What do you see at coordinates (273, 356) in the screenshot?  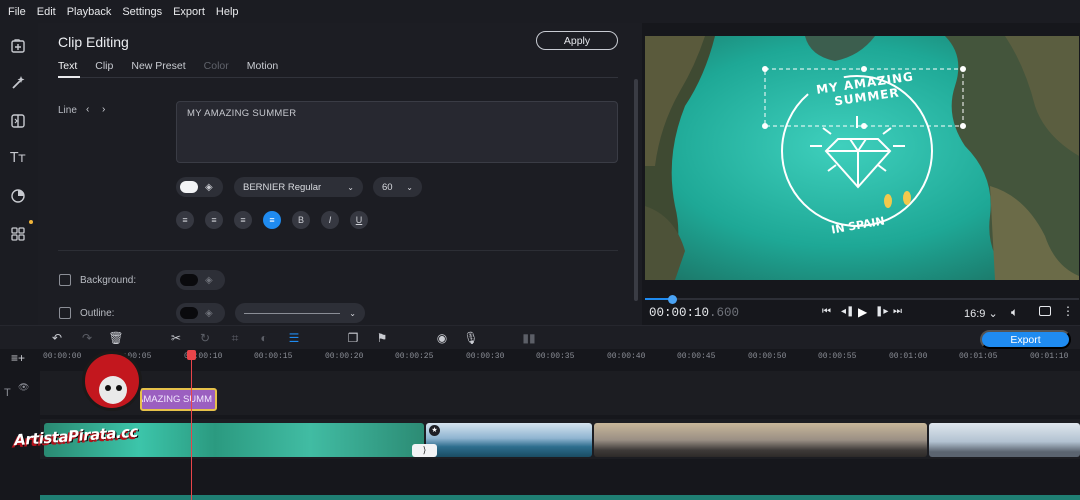 I see `ruler-tick: 00:00:15` at bounding box center [273, 356].